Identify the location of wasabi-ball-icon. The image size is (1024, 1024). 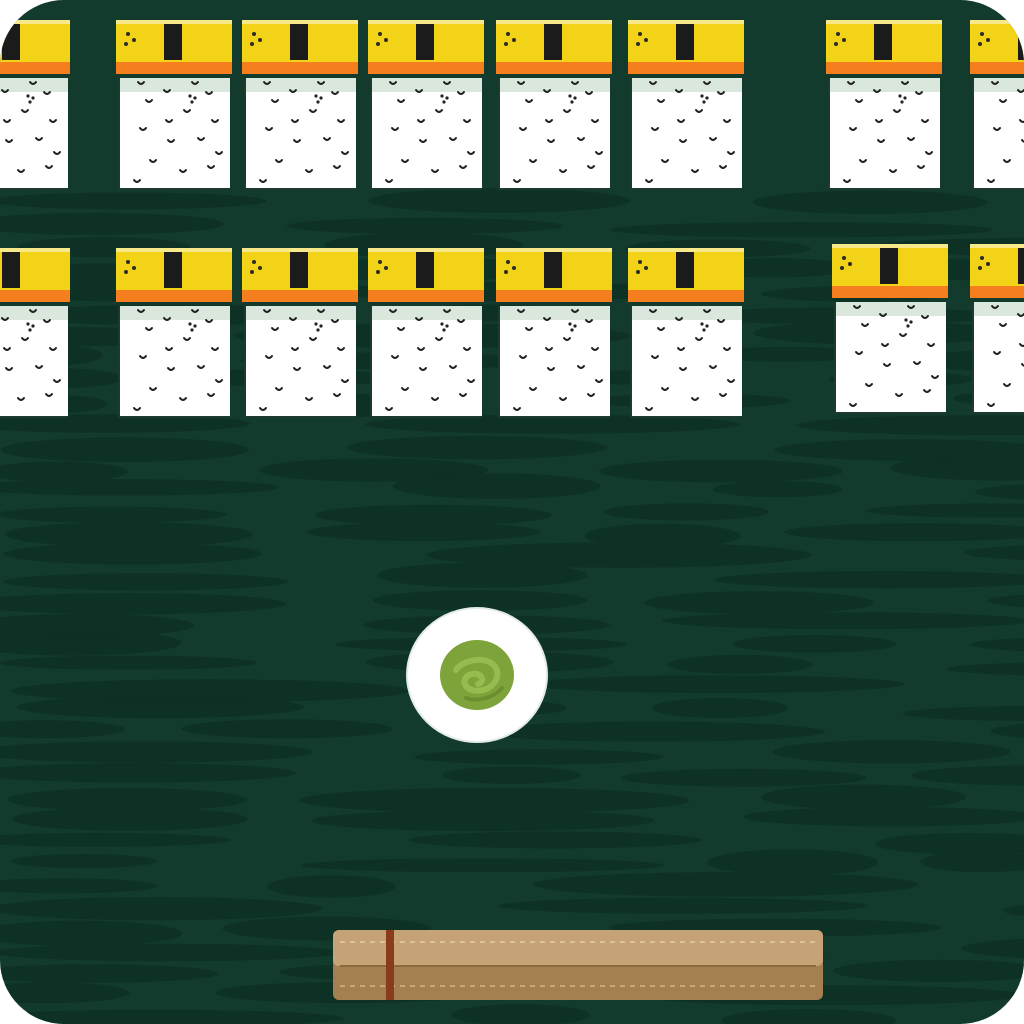
(477, 675).